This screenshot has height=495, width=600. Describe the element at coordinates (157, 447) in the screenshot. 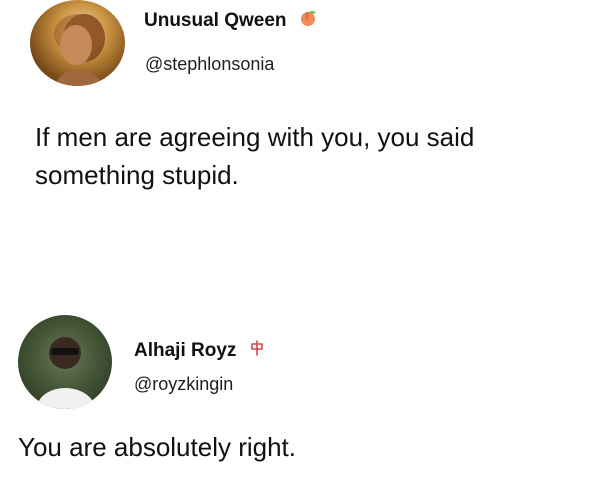

I see `tweet-text: You are absolutely right.` at that location.